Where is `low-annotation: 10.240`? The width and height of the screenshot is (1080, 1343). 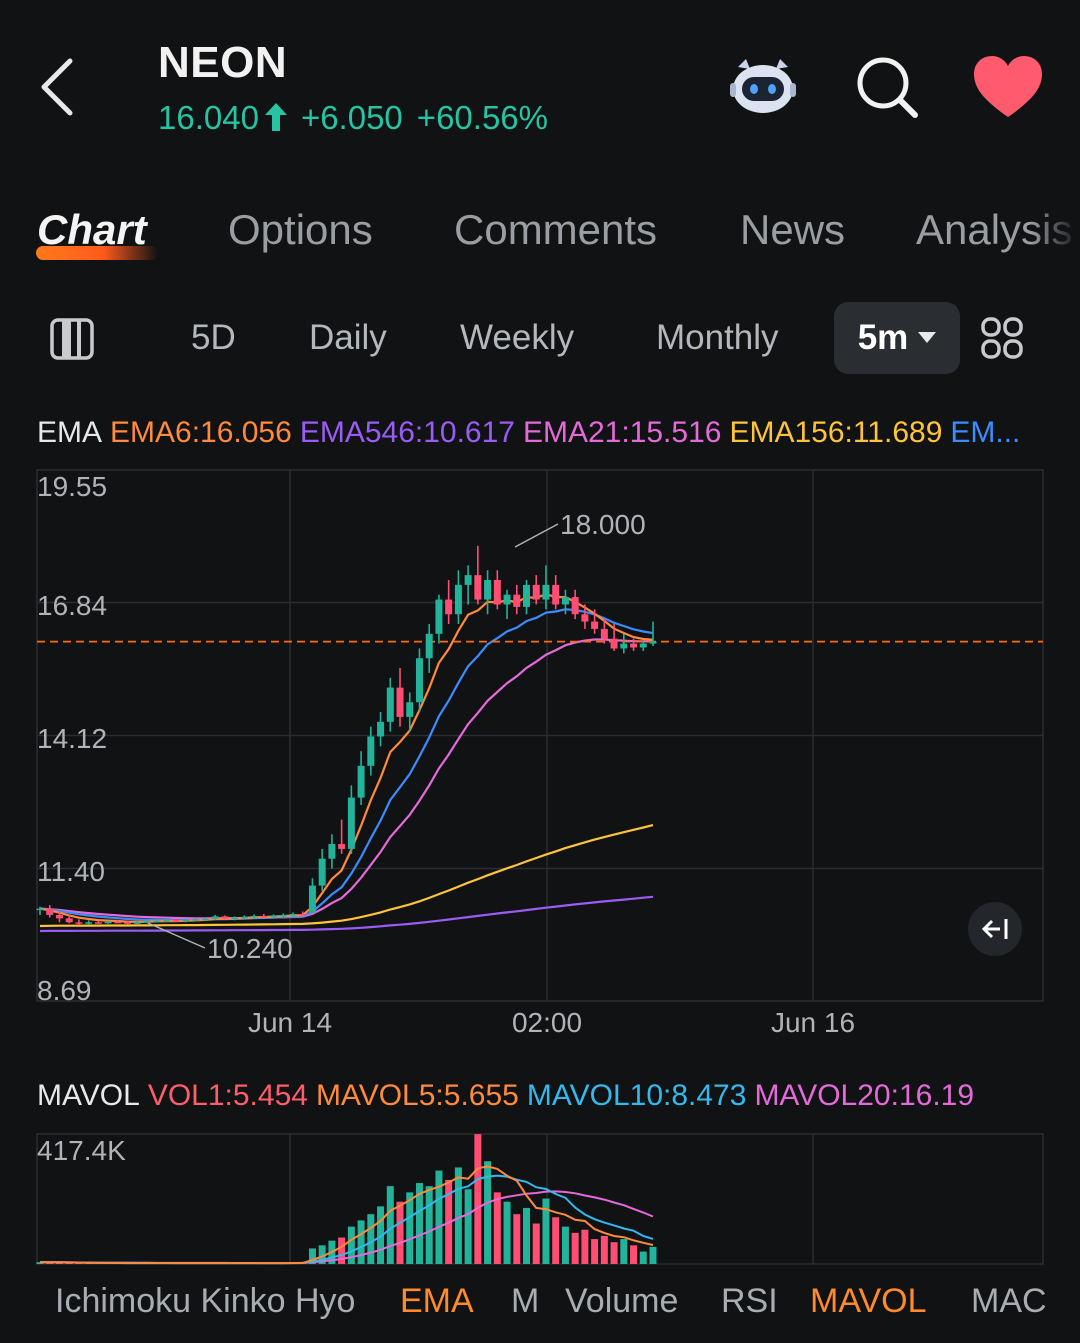
low-annotation: 10.240 is located at coordinates (250, 948).